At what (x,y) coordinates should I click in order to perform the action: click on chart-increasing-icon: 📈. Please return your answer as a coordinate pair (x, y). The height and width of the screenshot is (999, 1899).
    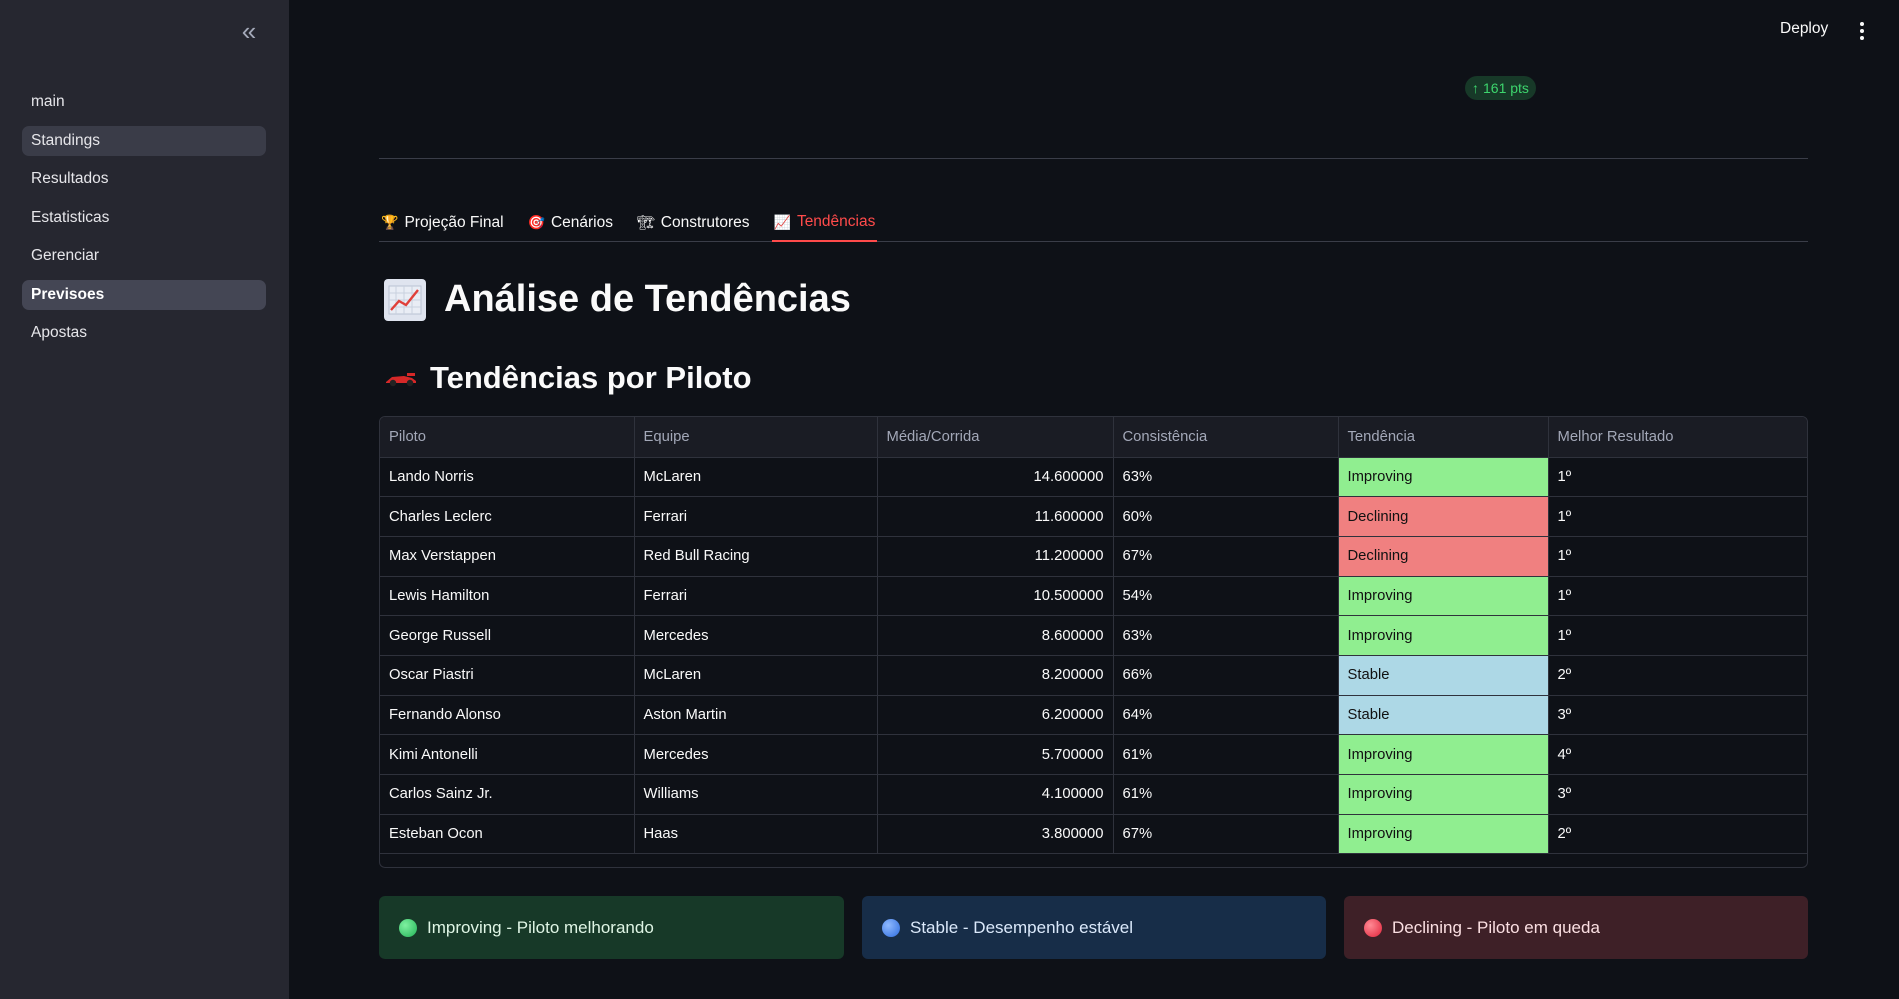
    Looking at the image, I should click on (782, 221).